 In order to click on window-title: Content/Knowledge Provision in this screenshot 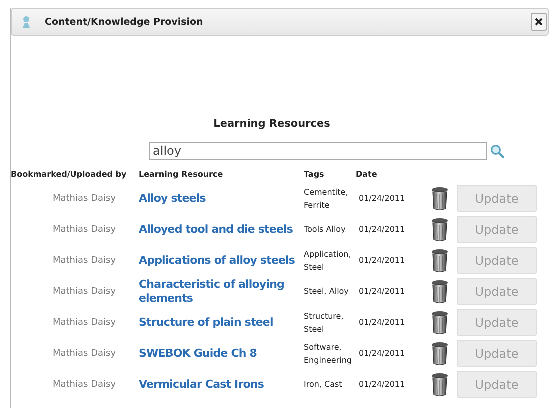, I will do `click(124, 22)`.